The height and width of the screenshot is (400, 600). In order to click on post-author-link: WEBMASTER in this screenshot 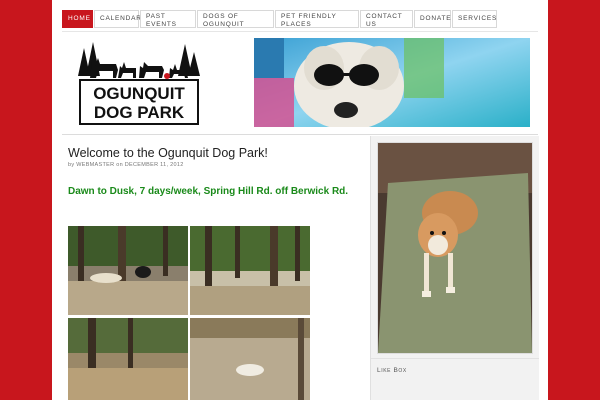, I will do `click(95, 165)`.